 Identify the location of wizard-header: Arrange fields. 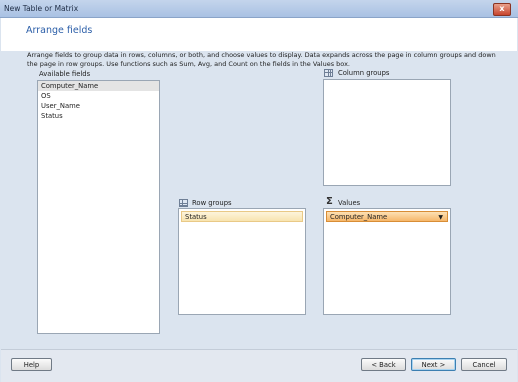
(259, 34).